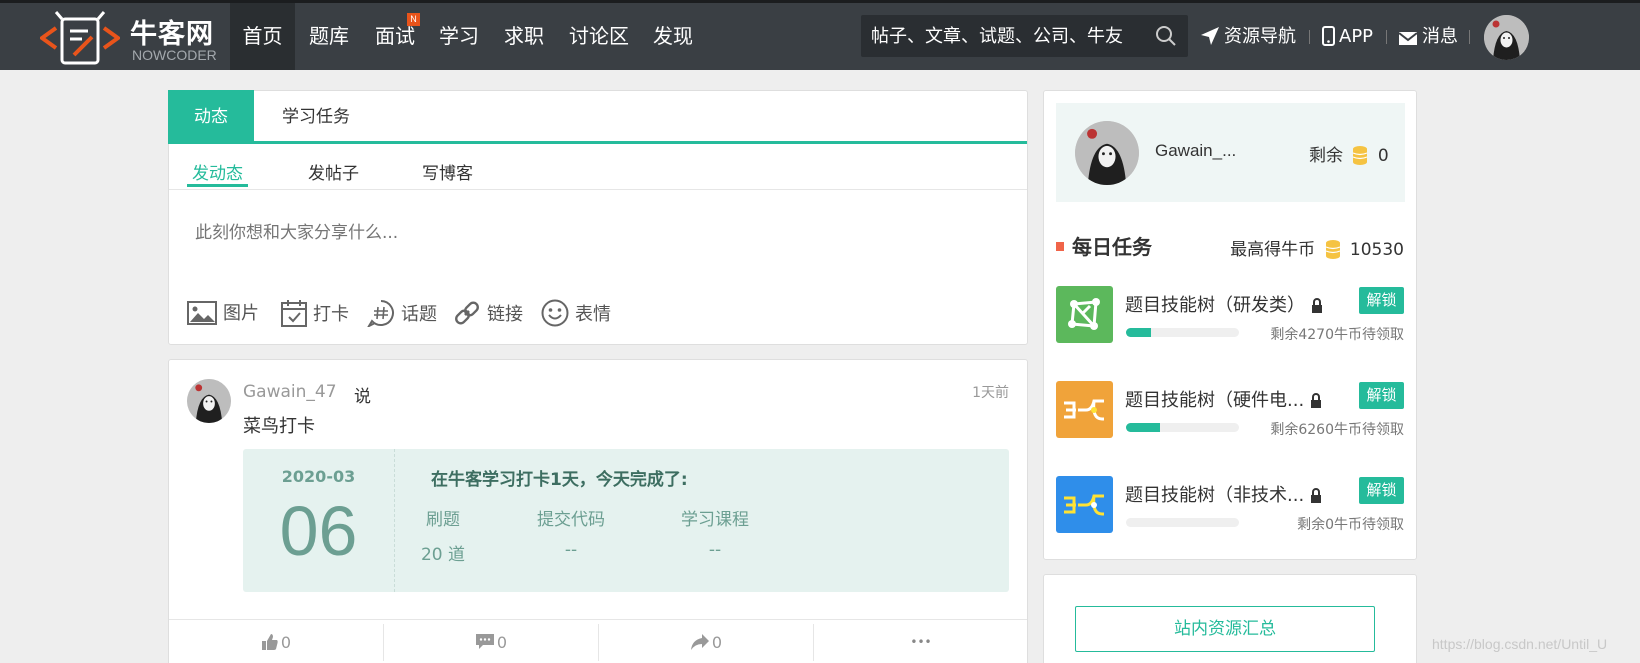 Image resolution: width=1640 pixels, height=663 pixels. Describe the element at coordinates (331, 314) in the screenshot. I see `checkin-label: 打卡` at that location.